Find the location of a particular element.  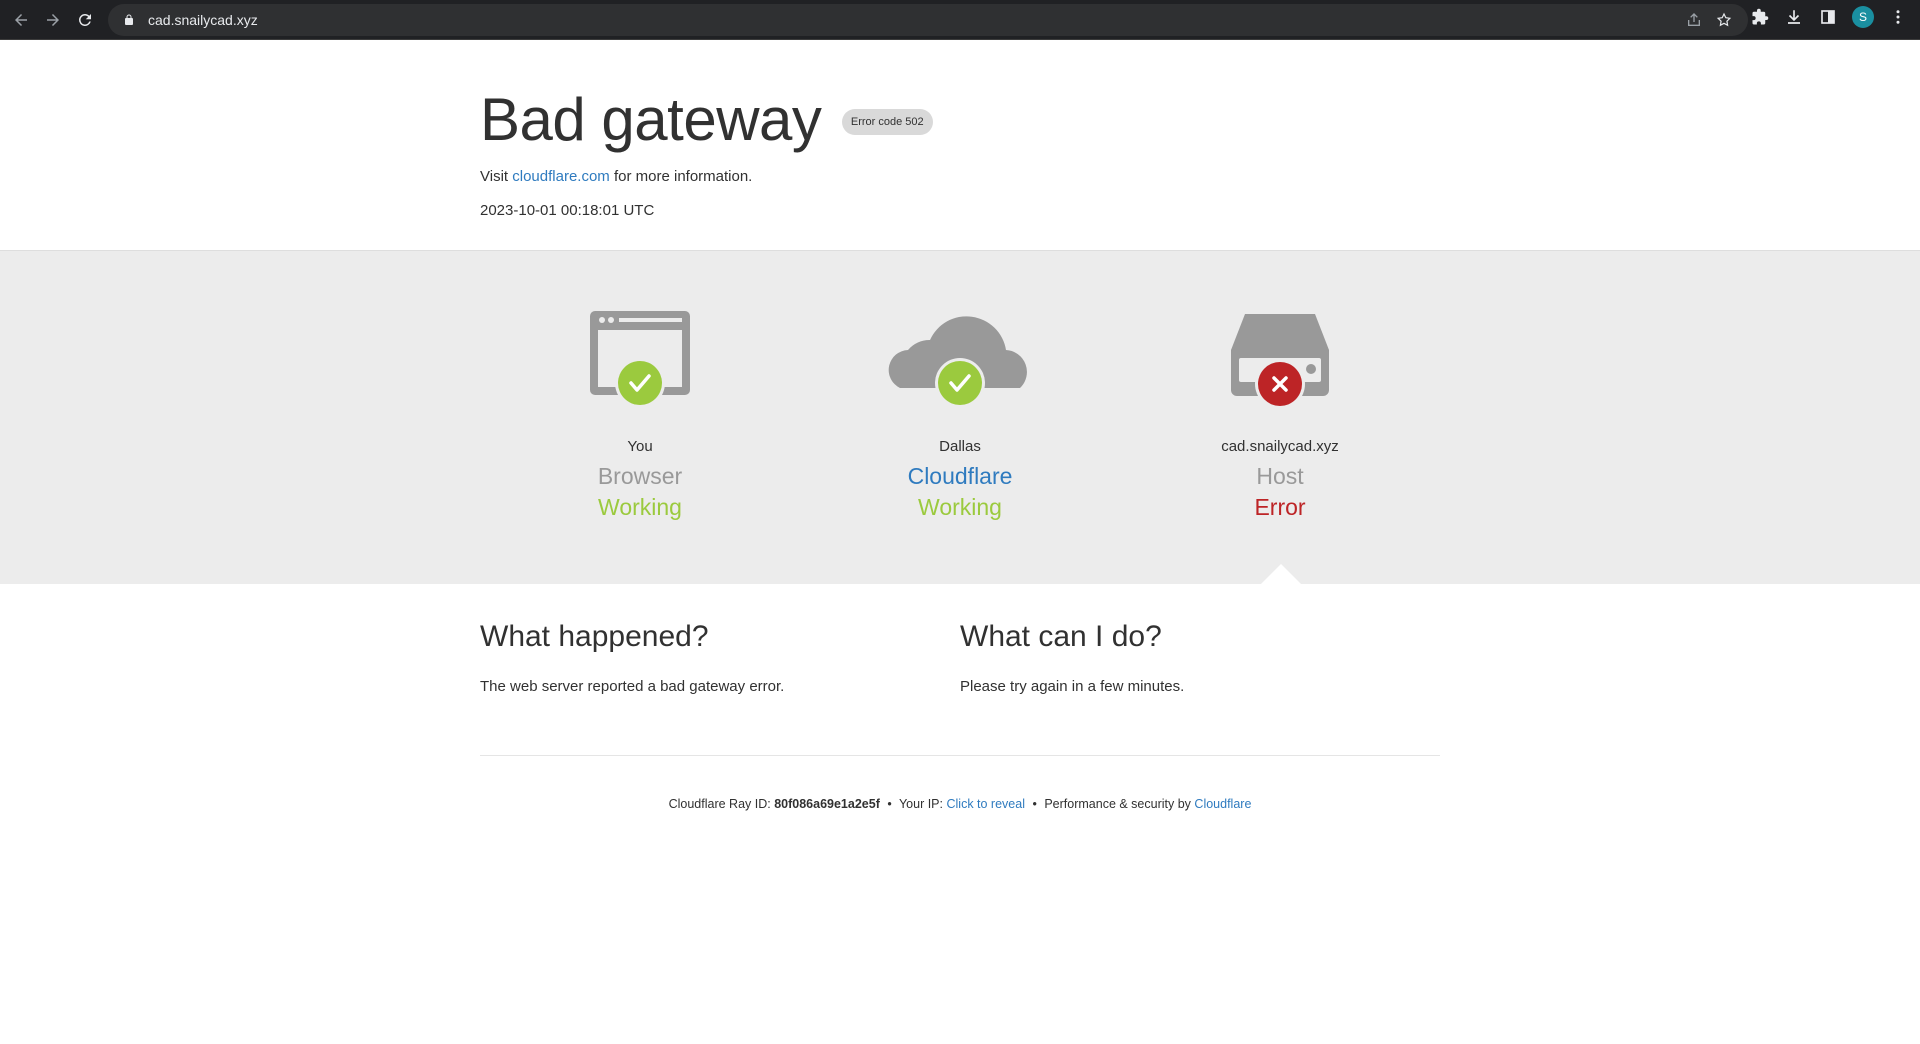

diagnostic-role: Browser is located at coordinates (640, 476).